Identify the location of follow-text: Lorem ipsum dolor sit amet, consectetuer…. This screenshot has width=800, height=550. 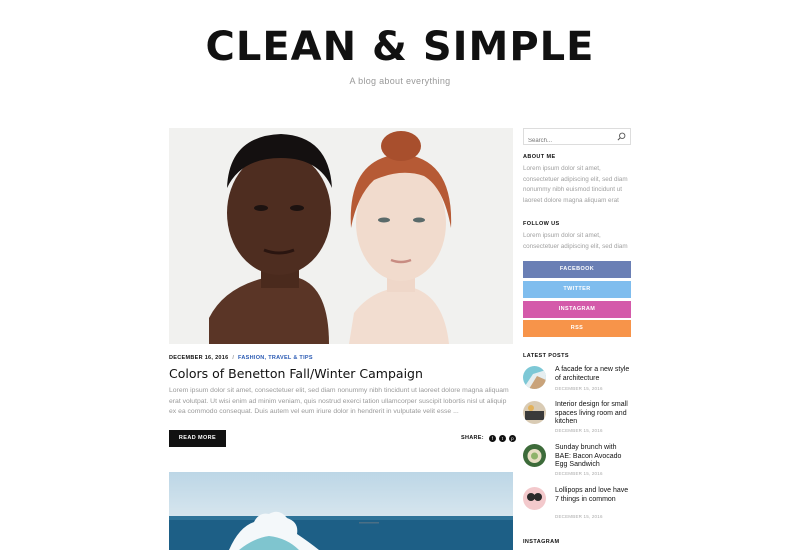
(575, 241).